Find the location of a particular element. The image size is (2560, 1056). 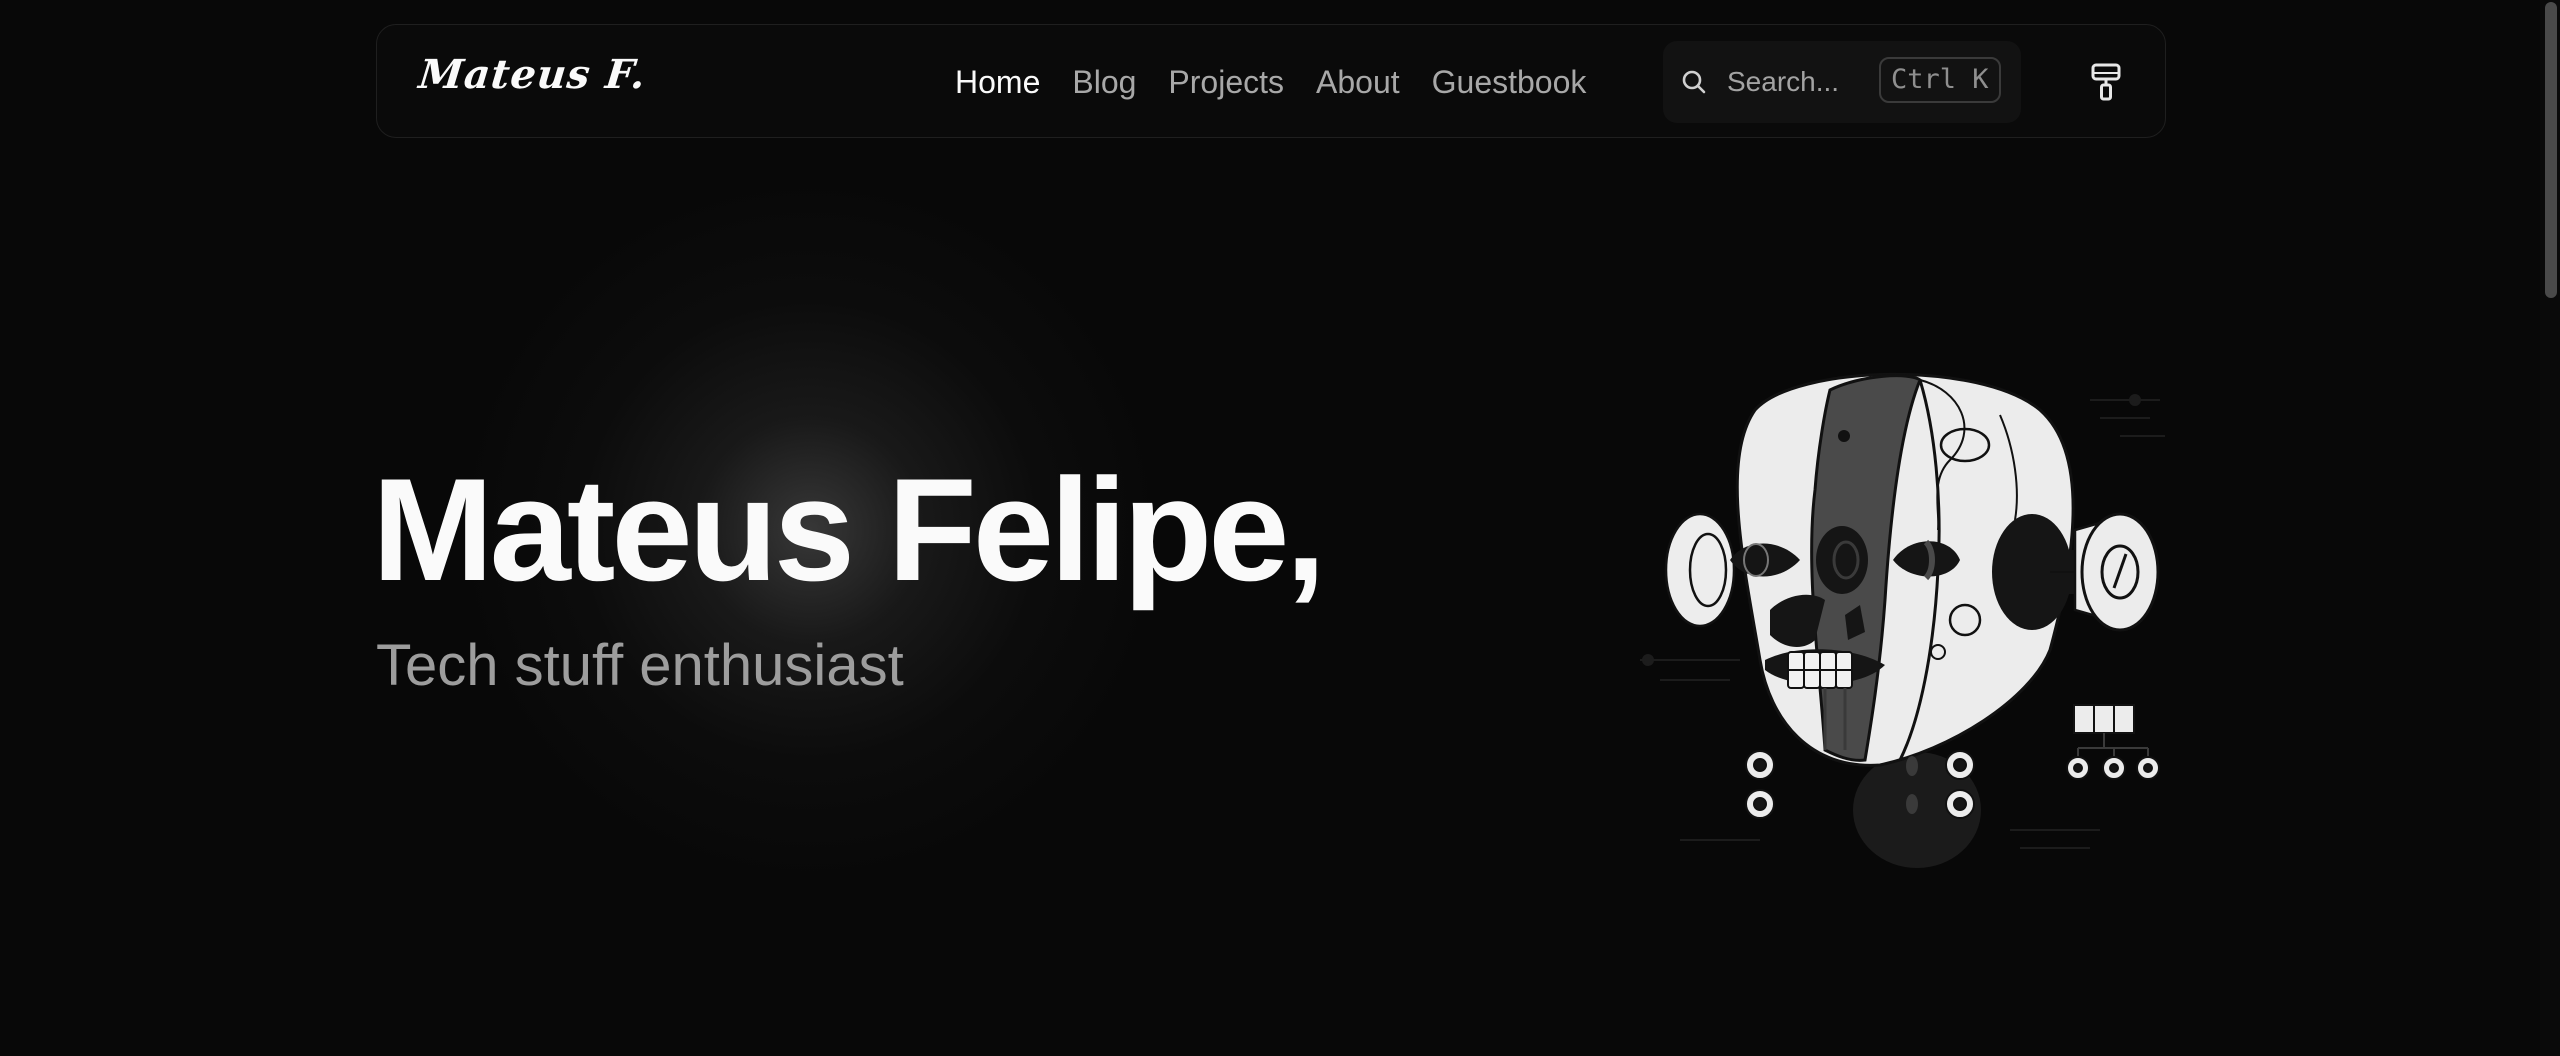

nav-link-projects: Projects is located at coordinates (1226, 82).